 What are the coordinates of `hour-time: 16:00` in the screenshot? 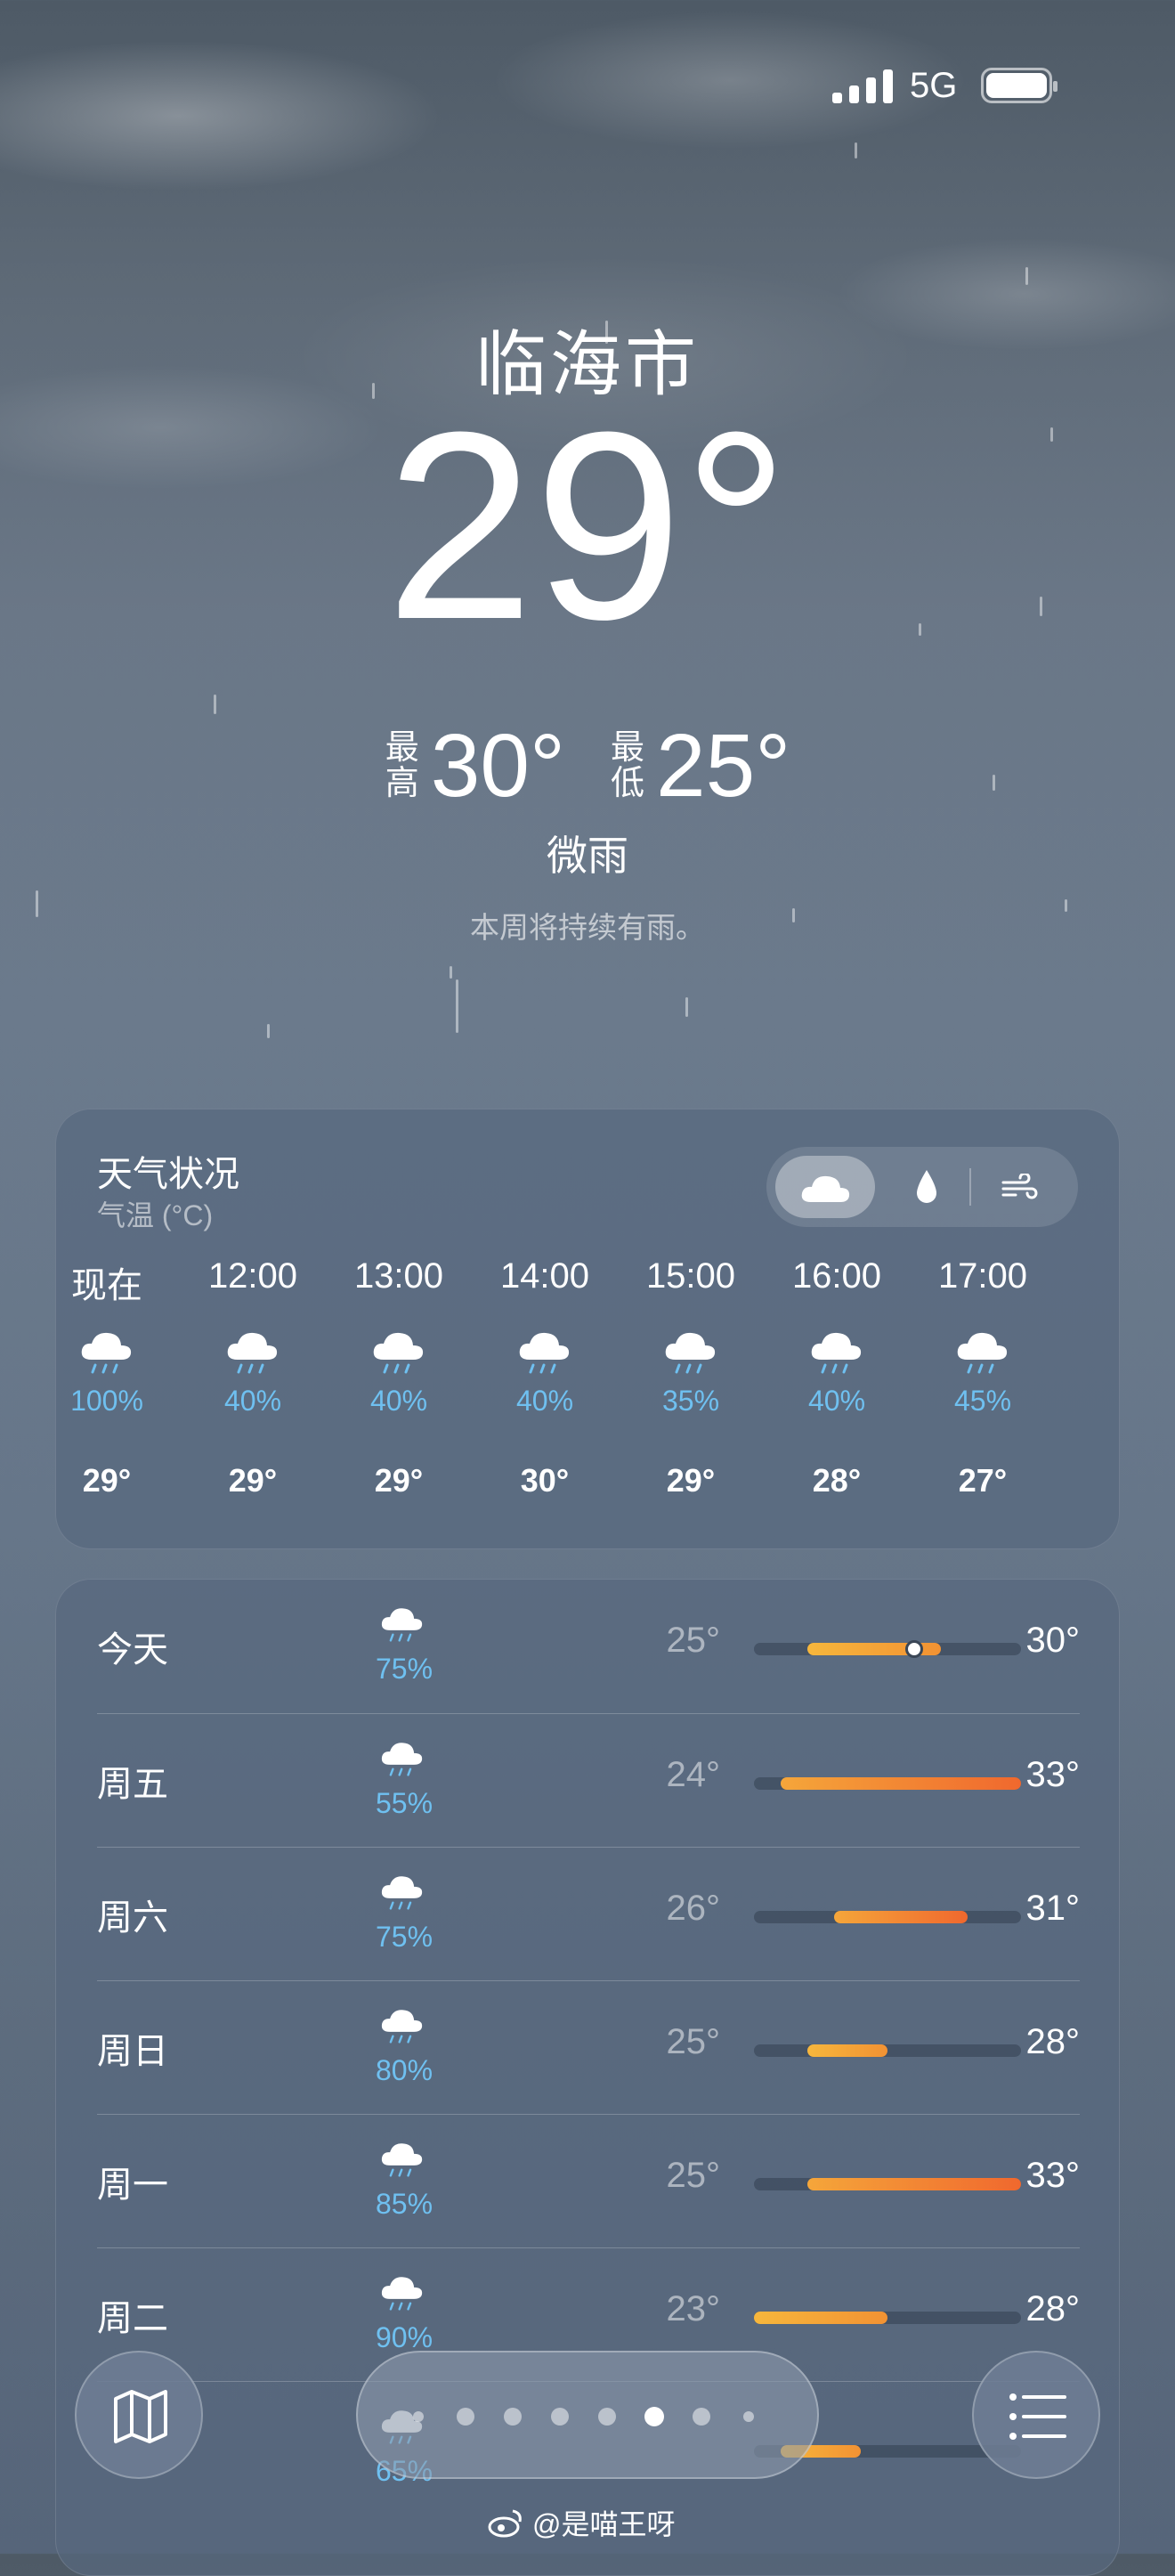 It's located at (836, 1276).